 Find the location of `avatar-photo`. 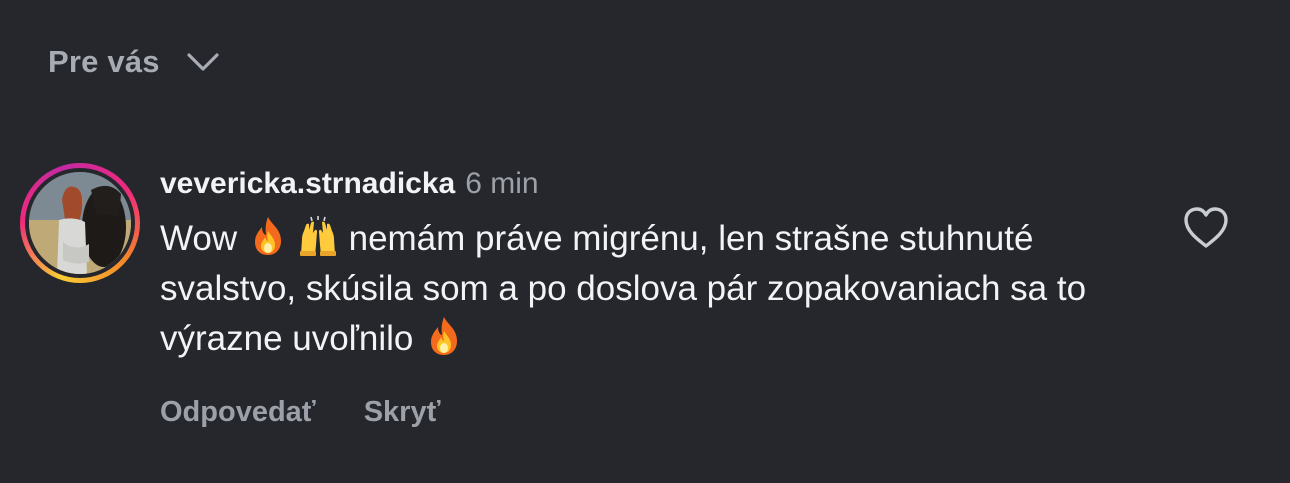

avatar-photo is located at coordinates (80, 223).